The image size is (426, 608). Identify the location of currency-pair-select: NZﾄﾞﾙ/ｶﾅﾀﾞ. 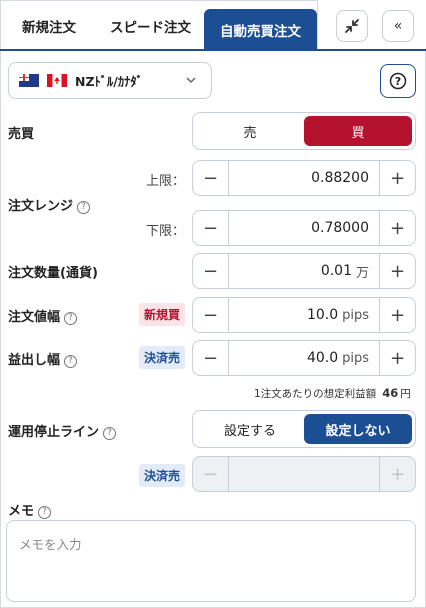
(110, 80).